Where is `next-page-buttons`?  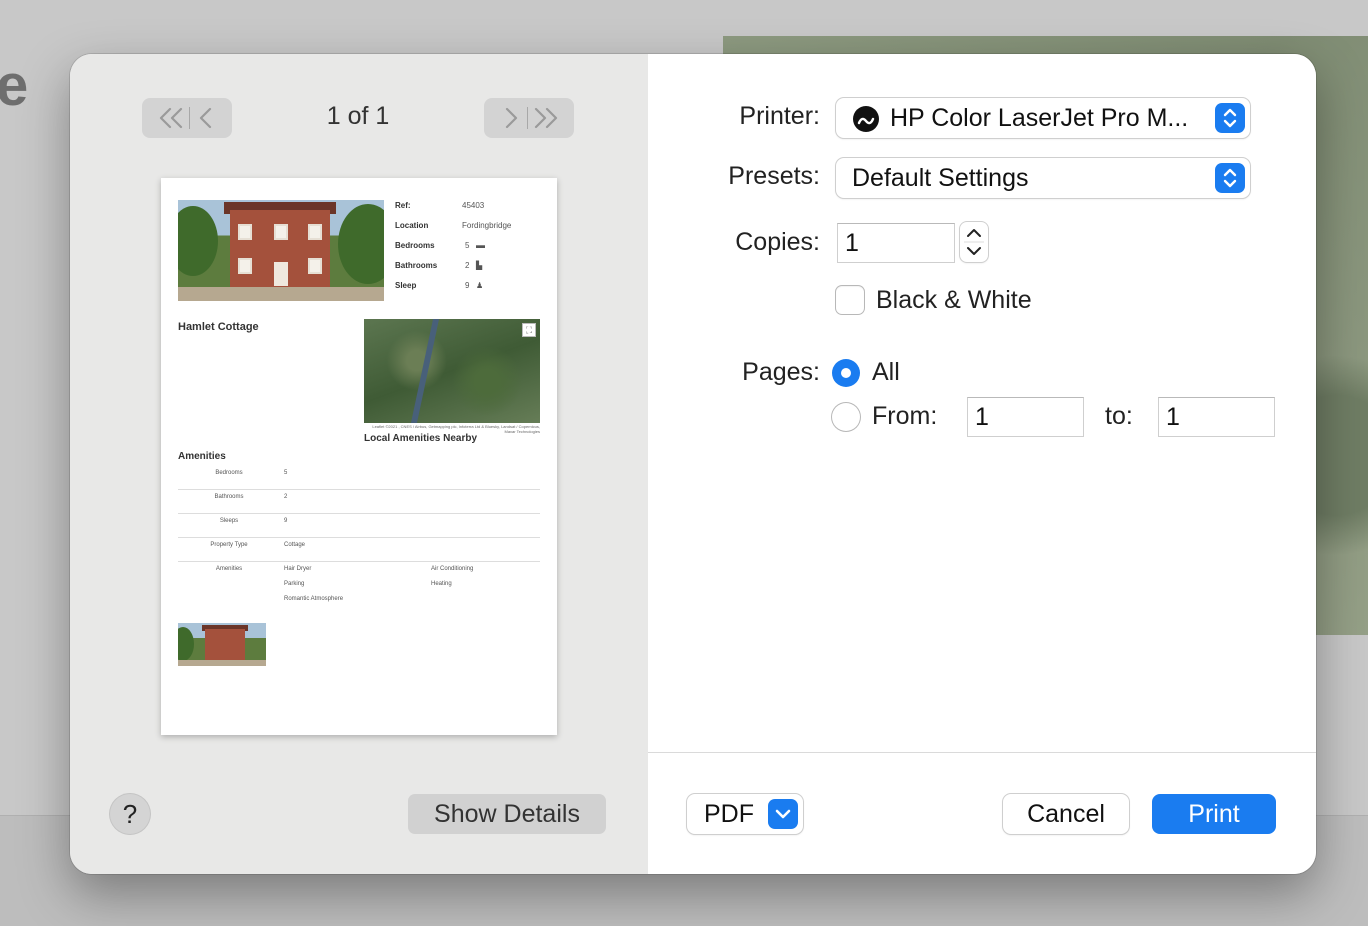 next-page-buttons is located at coordinates (529, 118).